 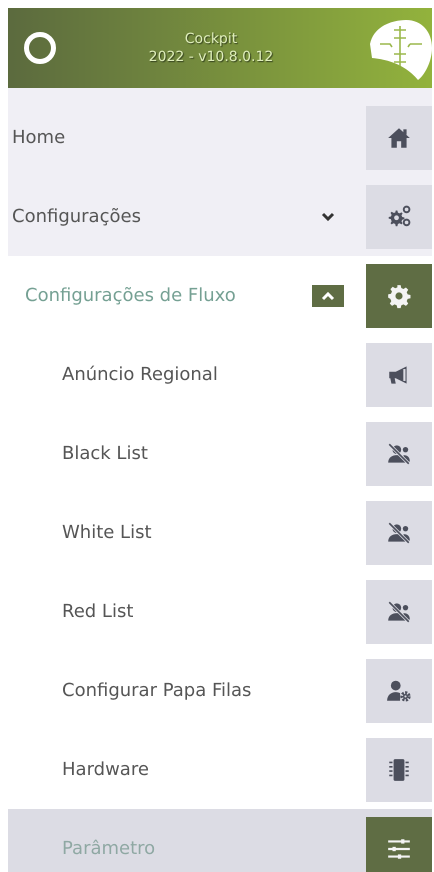 What do you see at coordinates (187, 690) in the screenshot?
I see `menu-item: Configurar Papa Filas` at bounding box center [187, 690].